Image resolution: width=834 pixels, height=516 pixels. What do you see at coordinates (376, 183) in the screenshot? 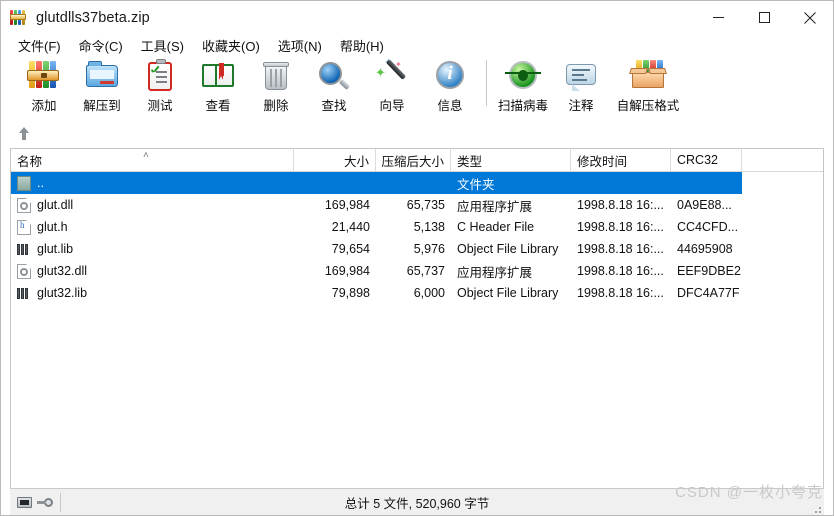
I see `table-row: .. 文件夹` at bounding box center [376, 183].